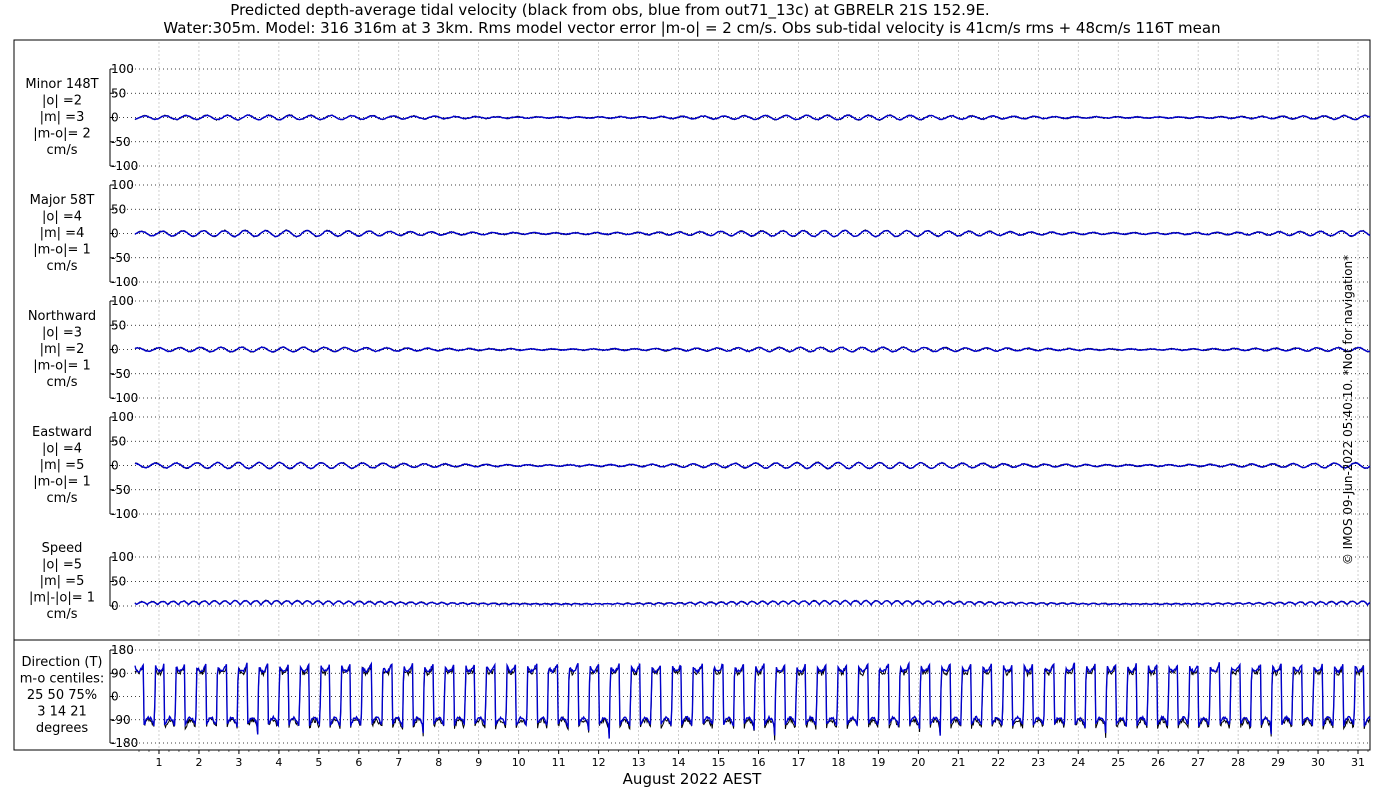 This screenshot has width=1400, height=804. Describe the element at coordinates (700, 581) in the screenshot. I see `panel-speed: 100 50 0 Speed |o| =5|m| =5 |m|-|o|= 1cm/s` at that location.